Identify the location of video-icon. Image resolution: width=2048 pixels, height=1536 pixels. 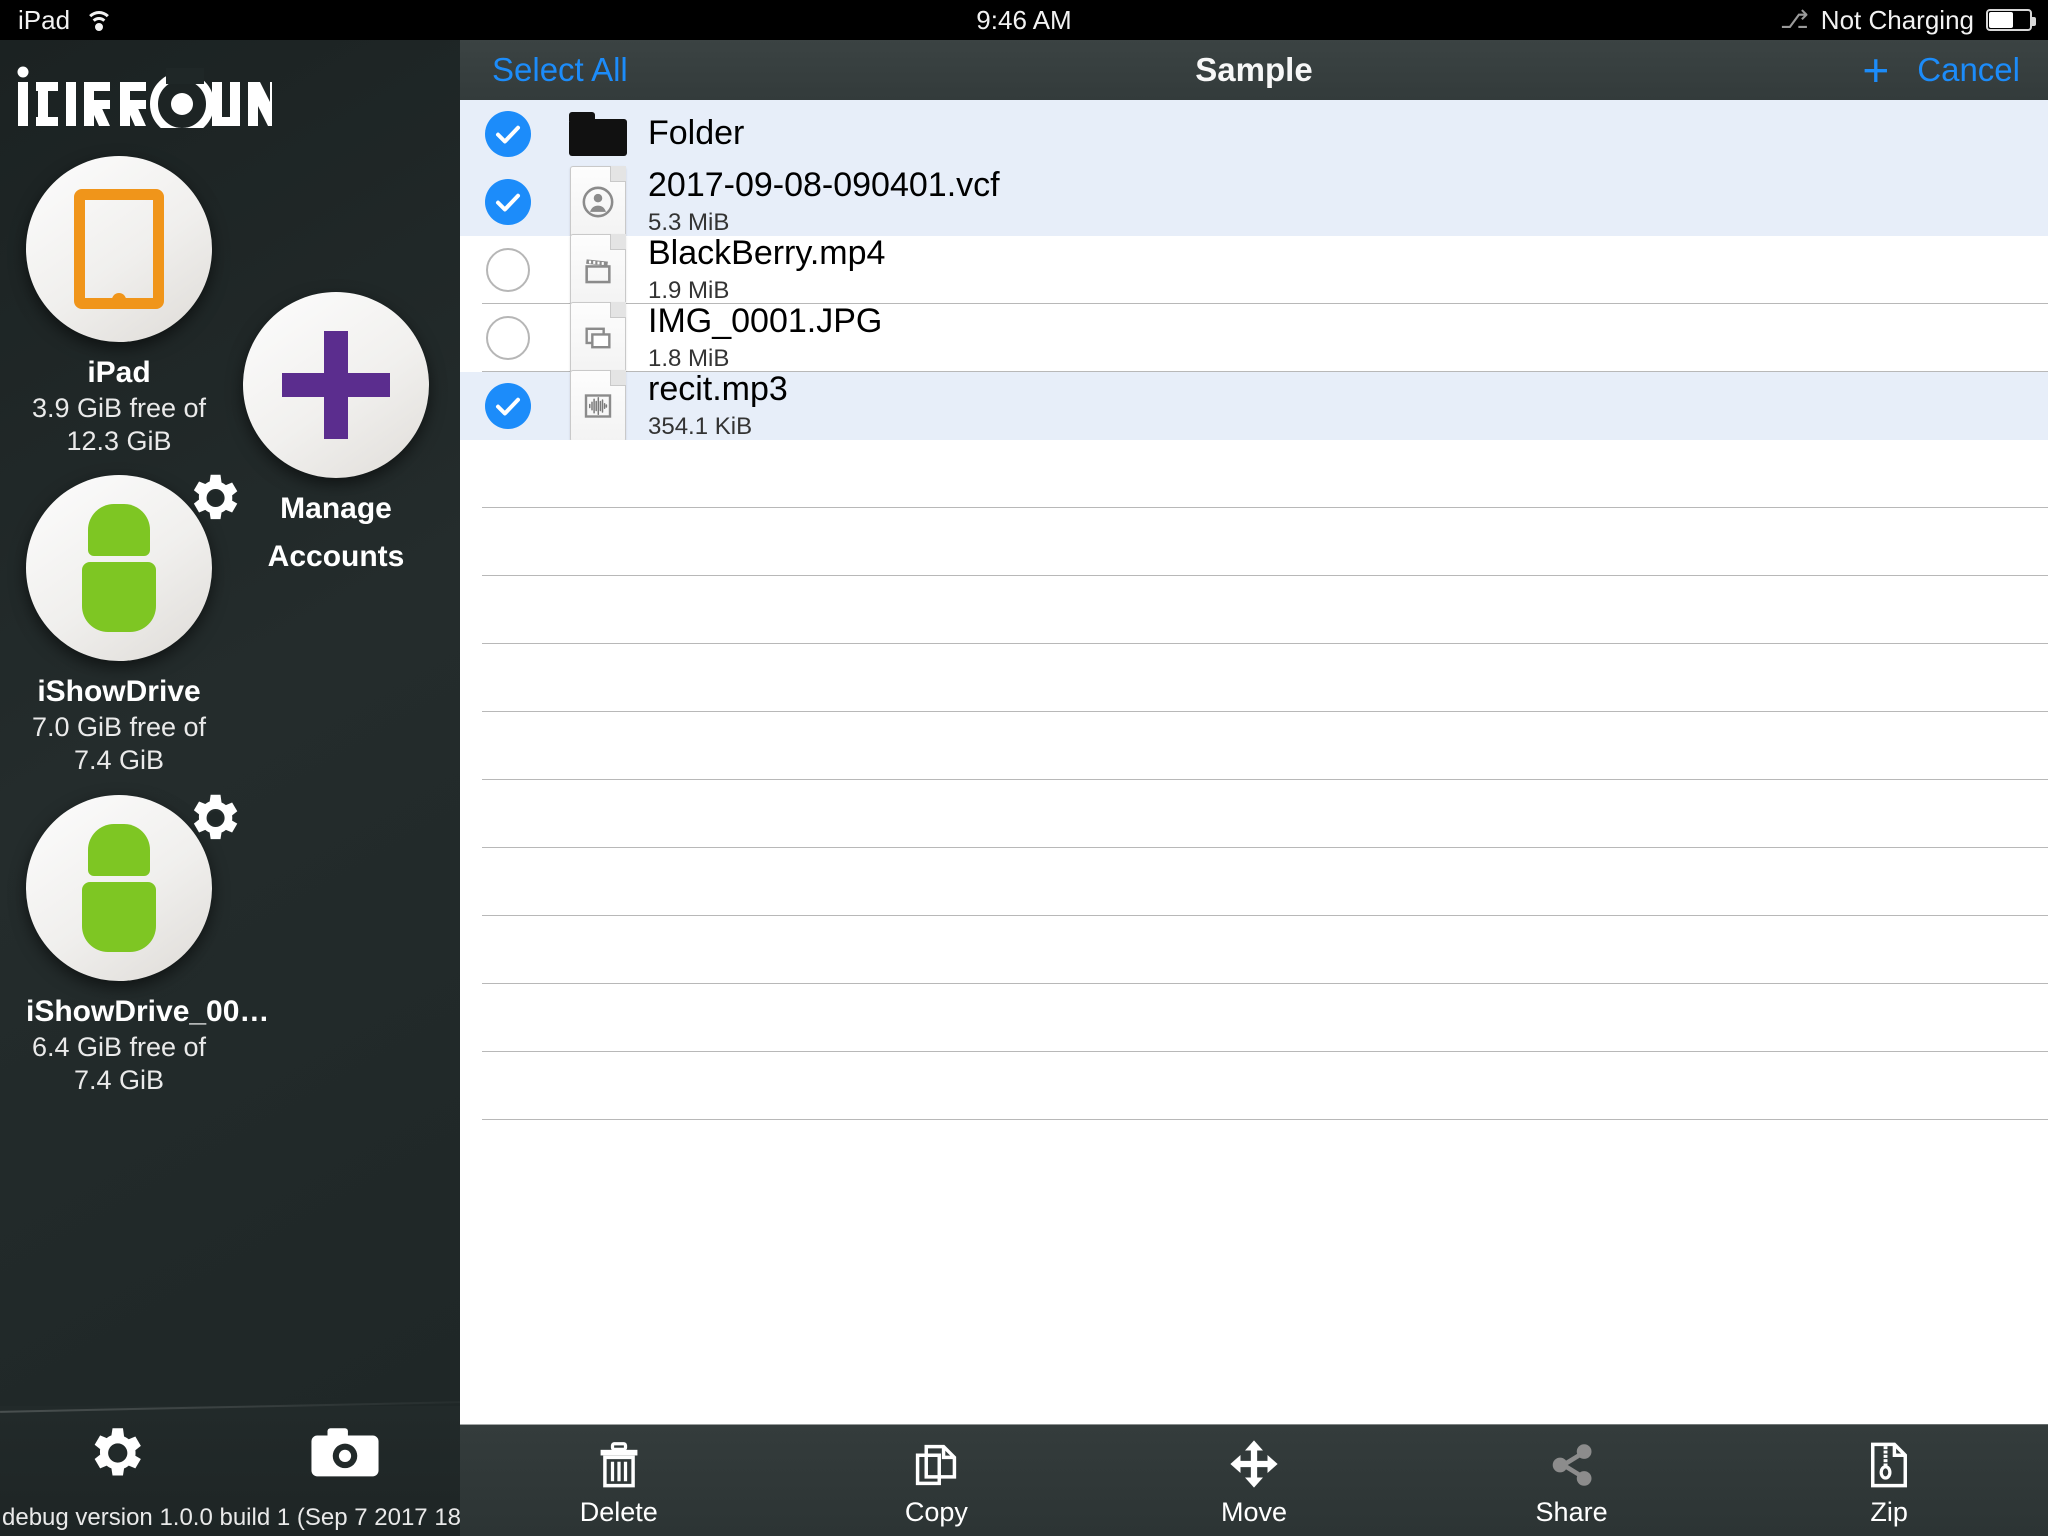
(598, 270).